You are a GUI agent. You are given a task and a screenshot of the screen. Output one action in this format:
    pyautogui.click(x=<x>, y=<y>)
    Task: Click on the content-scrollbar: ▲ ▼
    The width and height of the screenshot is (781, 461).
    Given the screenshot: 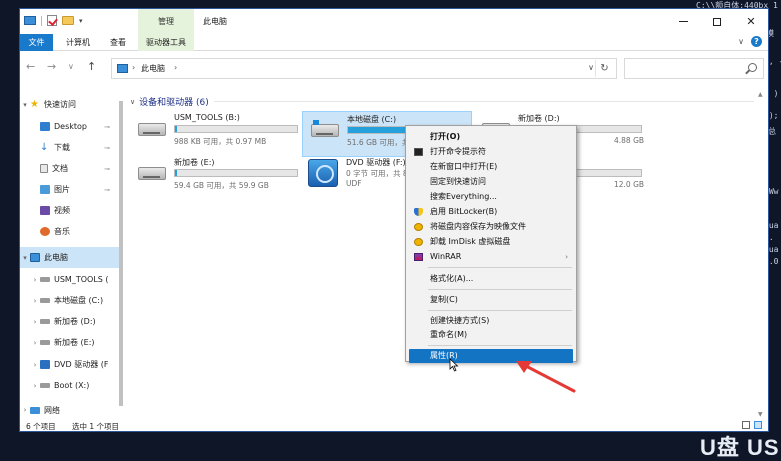 What is the action you would take?
    pyautogui.click(x=761, y=254)
    